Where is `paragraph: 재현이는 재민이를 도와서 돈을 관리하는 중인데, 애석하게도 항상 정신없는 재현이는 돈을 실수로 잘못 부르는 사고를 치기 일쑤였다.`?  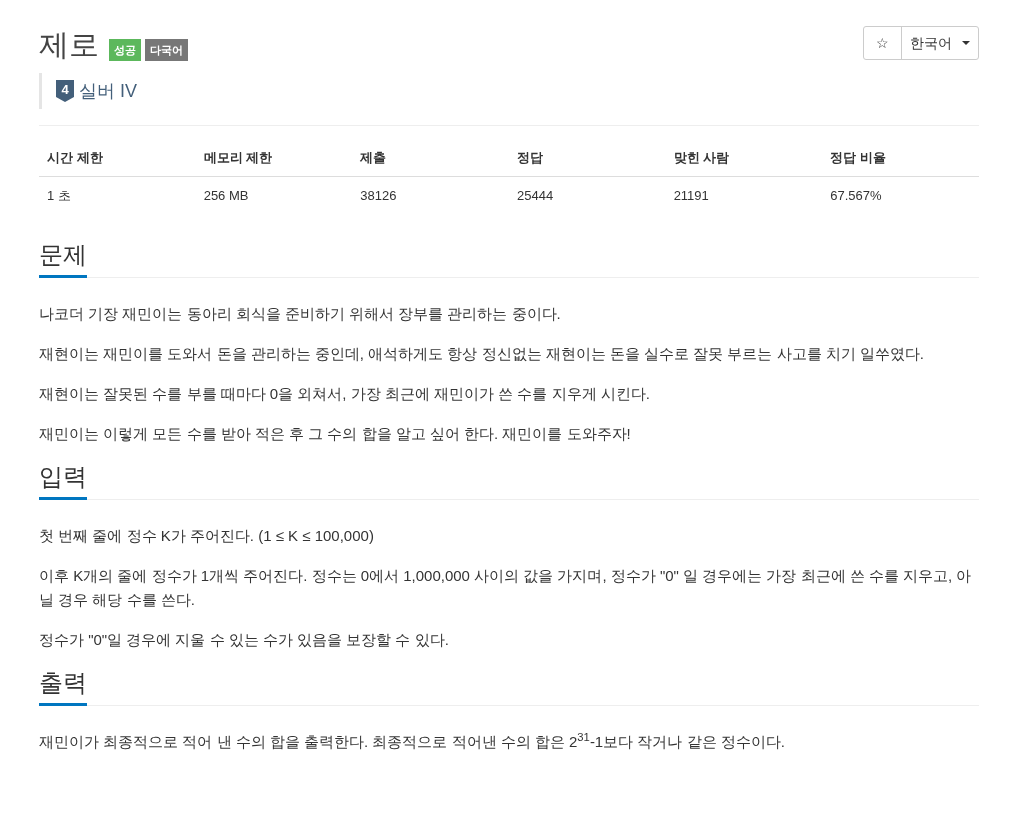
paragraph: 재현이는 재민이를 도와서 돈을 관리하는 중인데, 애석하게도 항상 정신없는 재현이는 돈을 실수로 잘못 부르는 사고를 치기 일쑤였다. is located at coordinates (482, 354).